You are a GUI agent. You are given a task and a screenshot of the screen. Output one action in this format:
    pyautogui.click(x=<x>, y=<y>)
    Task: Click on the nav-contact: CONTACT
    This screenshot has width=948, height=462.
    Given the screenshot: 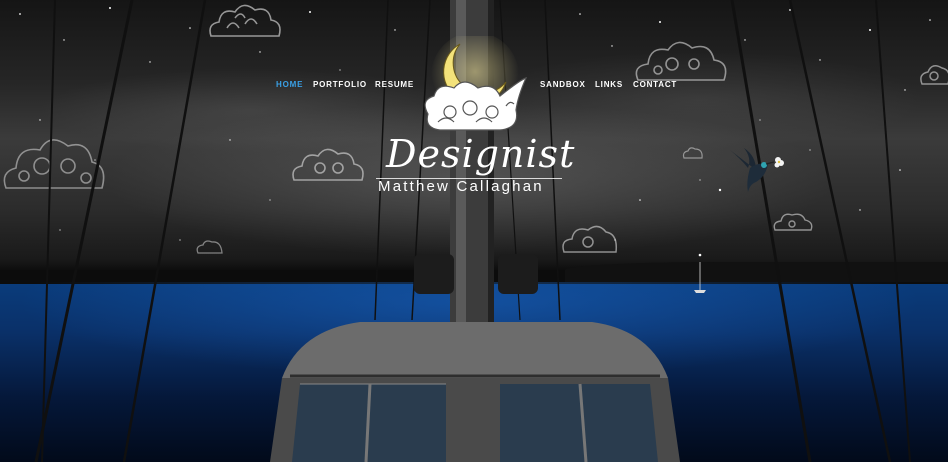 What is the action you would take?
    pyautogui.click(x=655, y=84)
    